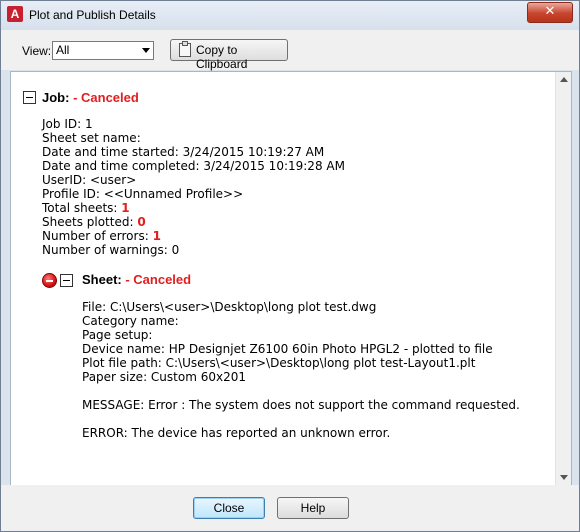  What do you see at coordinates (117, 335) in the screenshot?
I see `sheet-page-setup: Page setup:` at bounding box center [117, 335].